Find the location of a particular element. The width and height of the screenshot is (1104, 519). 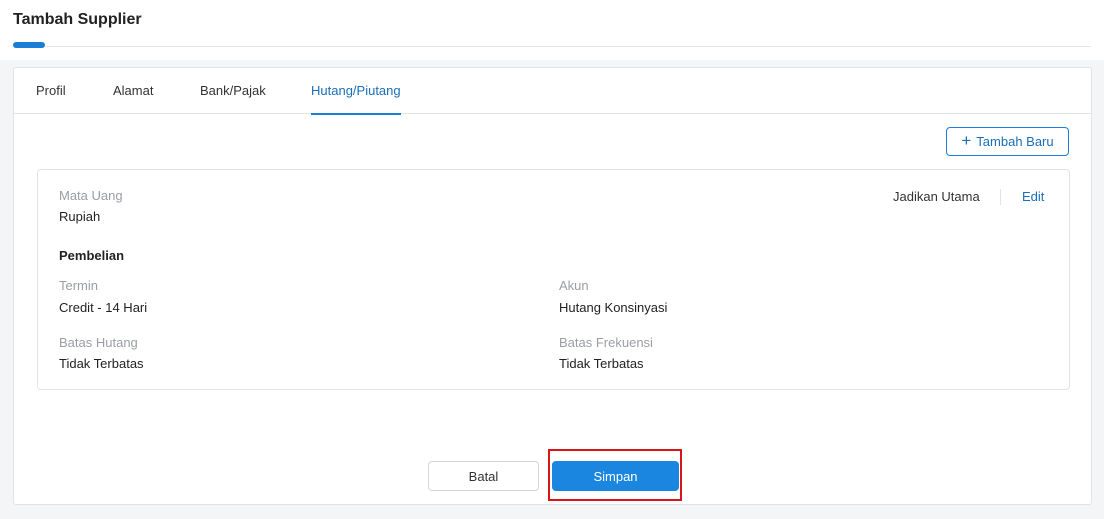

frequency-limit-label: Batas Frekuensi is located at coordinates (606, 342).